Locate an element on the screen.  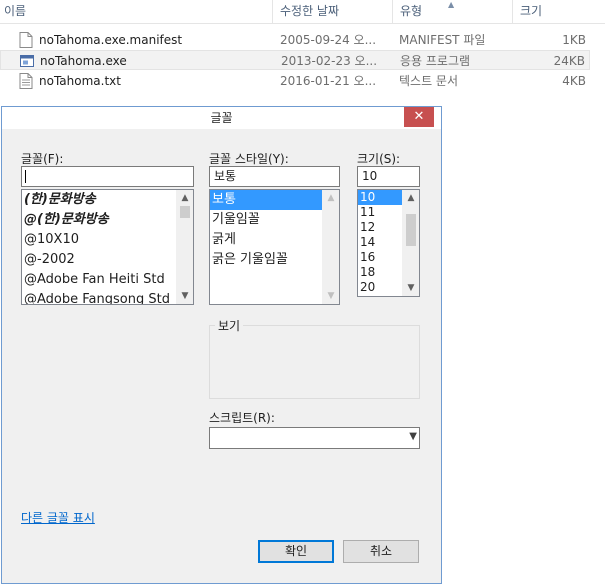
column-name: 이름 is located at coordinates (136, 12).